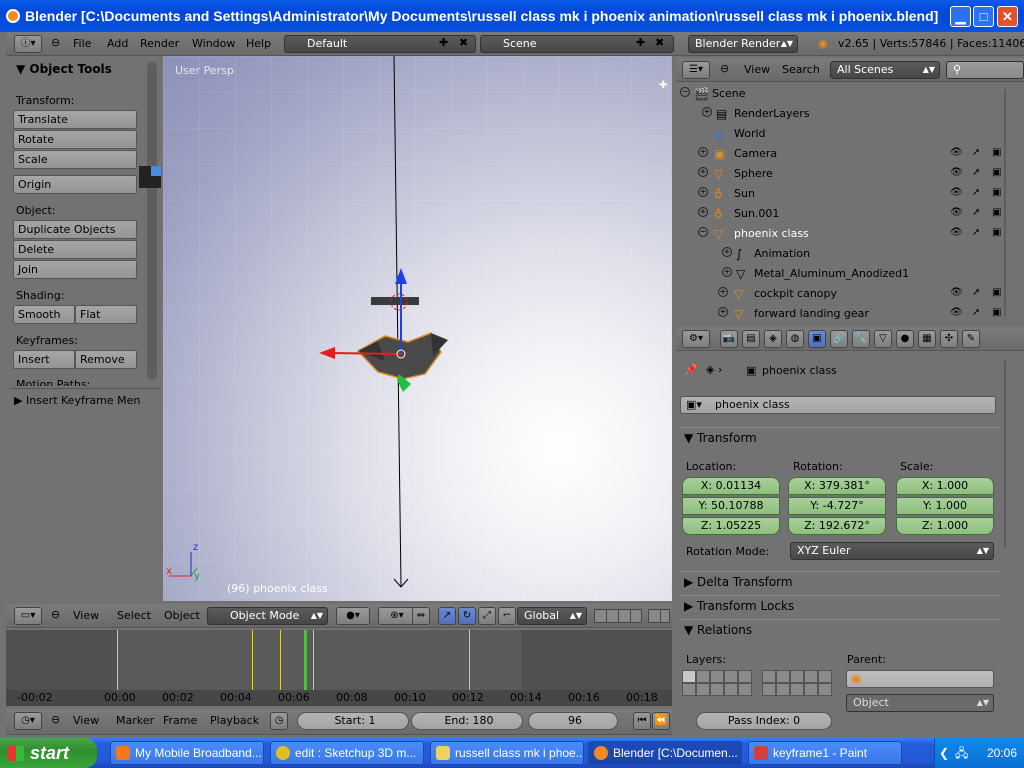 Image resolution: width=1024 pixels, height=768 pixels. Describe the element at coordinates (75, 229) in the screenshot. I see `duplicate-objects-button: Duplicate Objects` at that location.